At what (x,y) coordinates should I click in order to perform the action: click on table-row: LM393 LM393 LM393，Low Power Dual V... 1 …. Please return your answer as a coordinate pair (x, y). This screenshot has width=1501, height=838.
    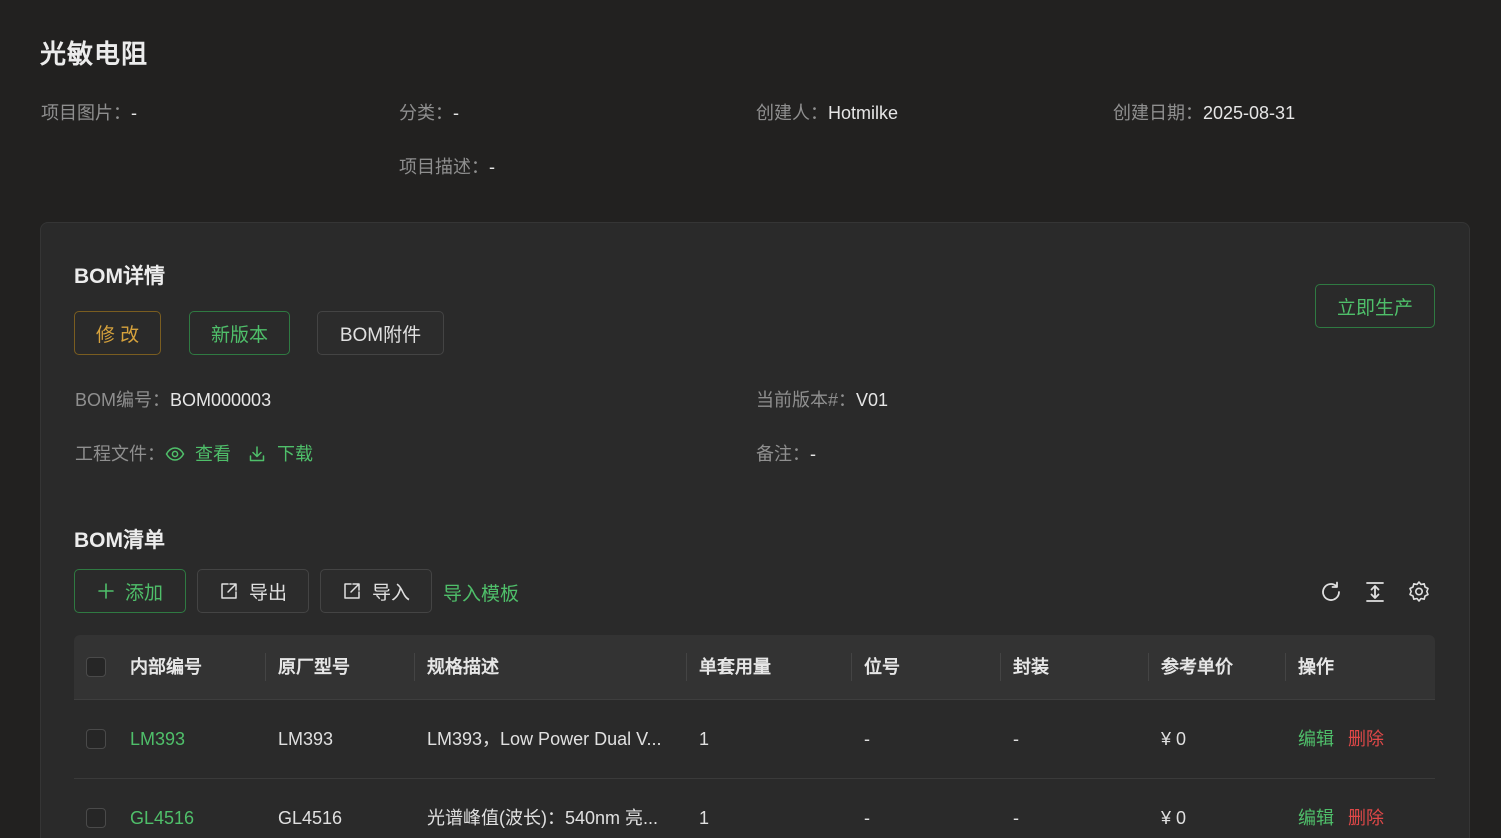
    Looking at the image, I should click on (754, 739).